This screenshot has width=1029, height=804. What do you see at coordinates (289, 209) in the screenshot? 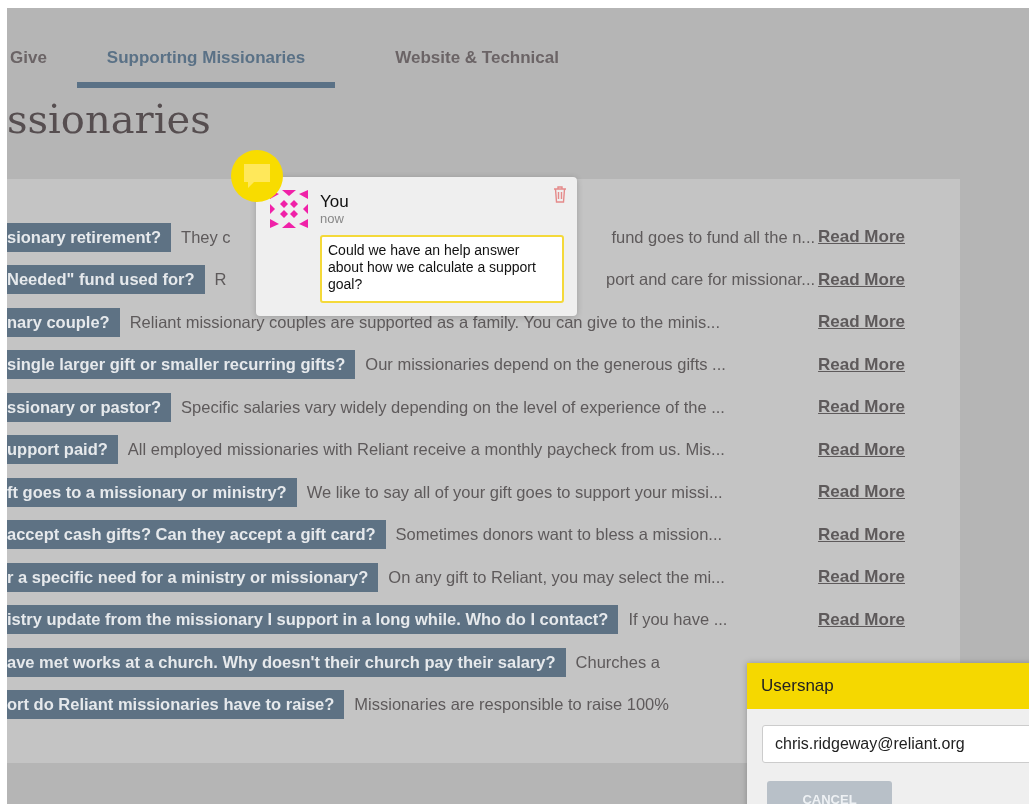
I see `avatar-pattern-icon` at bounding box center [289, 209].